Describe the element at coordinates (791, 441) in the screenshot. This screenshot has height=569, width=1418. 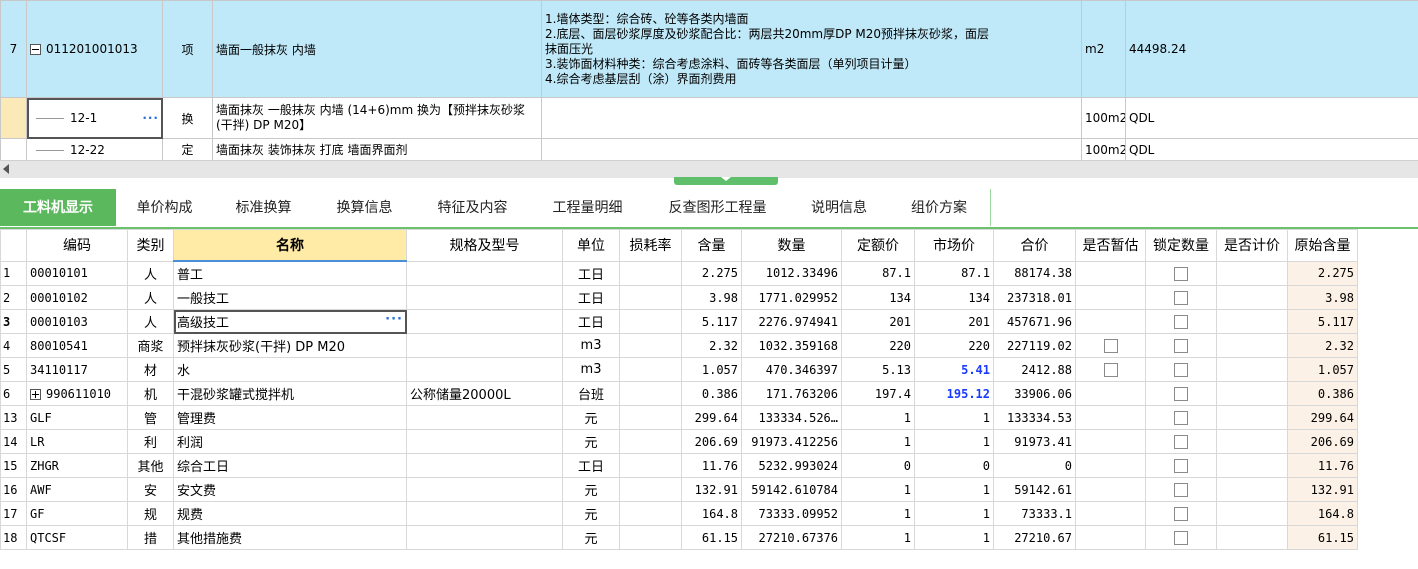
I see `resource-quantity: 91973.412256` at that location.